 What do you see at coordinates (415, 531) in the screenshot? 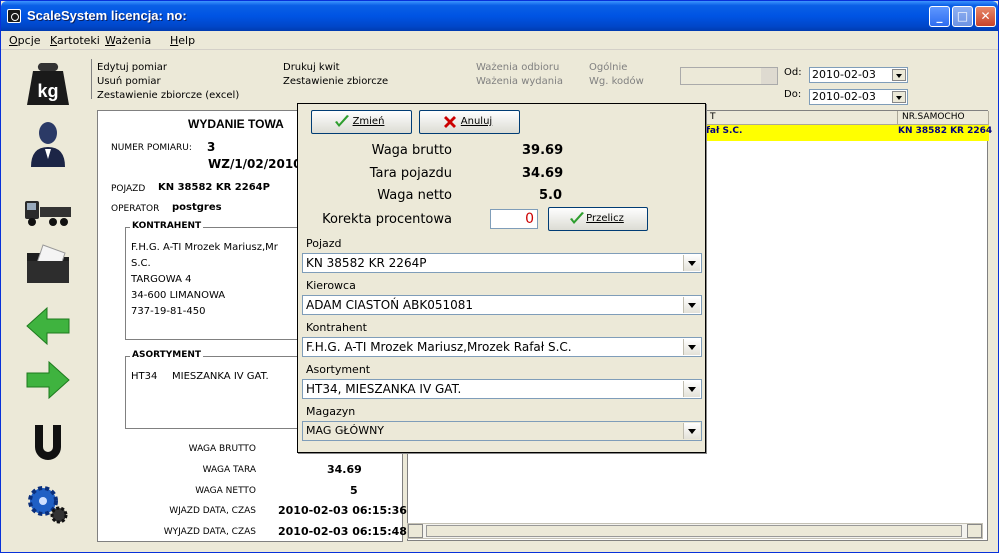
I see `scroll-left-icon` at bounding box center [415, 531].